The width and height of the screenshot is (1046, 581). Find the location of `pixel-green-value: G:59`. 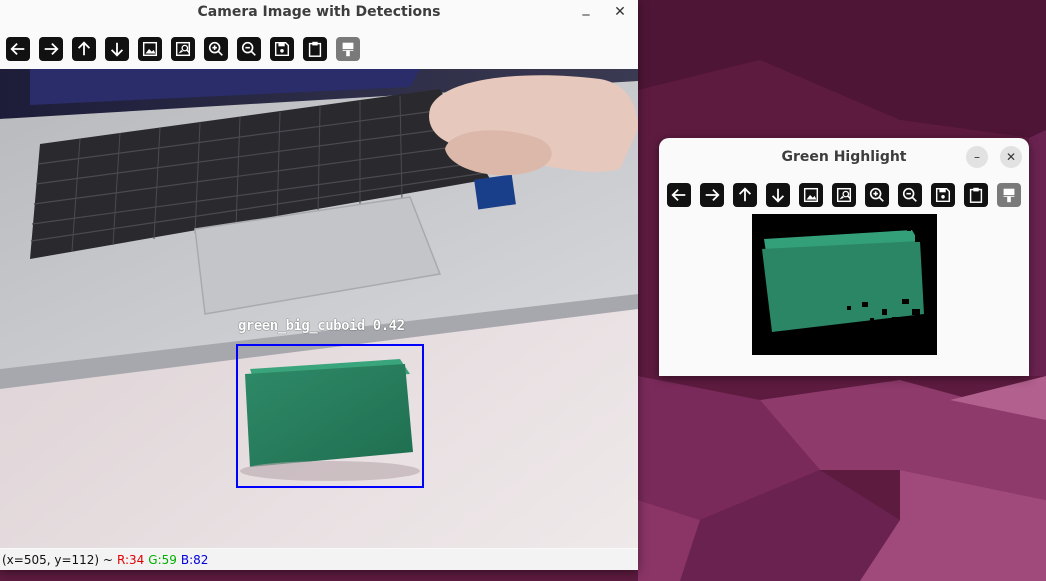

pixel-green-value: G:59 is located at coordinates (162, 559).